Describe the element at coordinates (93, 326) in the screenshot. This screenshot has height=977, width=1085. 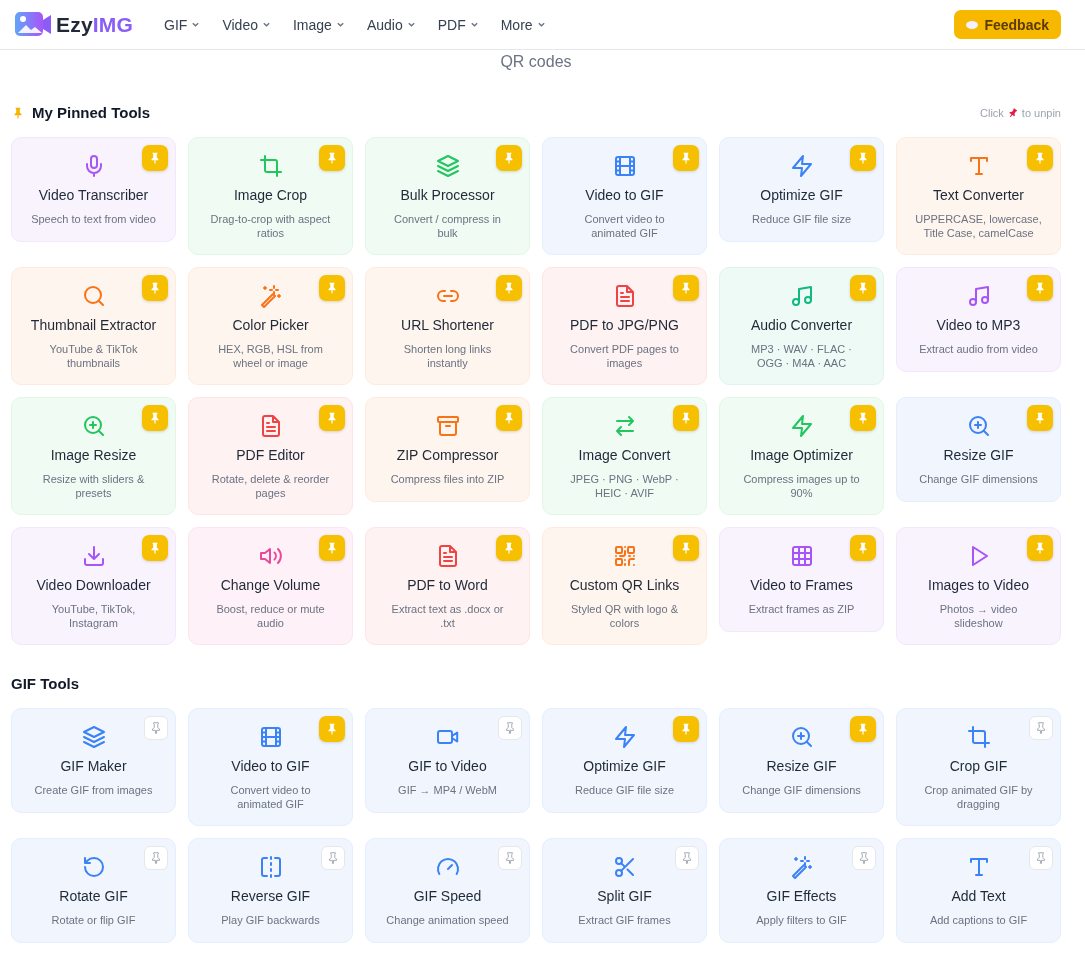
I see `tool-card: Thumbnail Extractor YouTube & TikTok thumbnails` at that location.